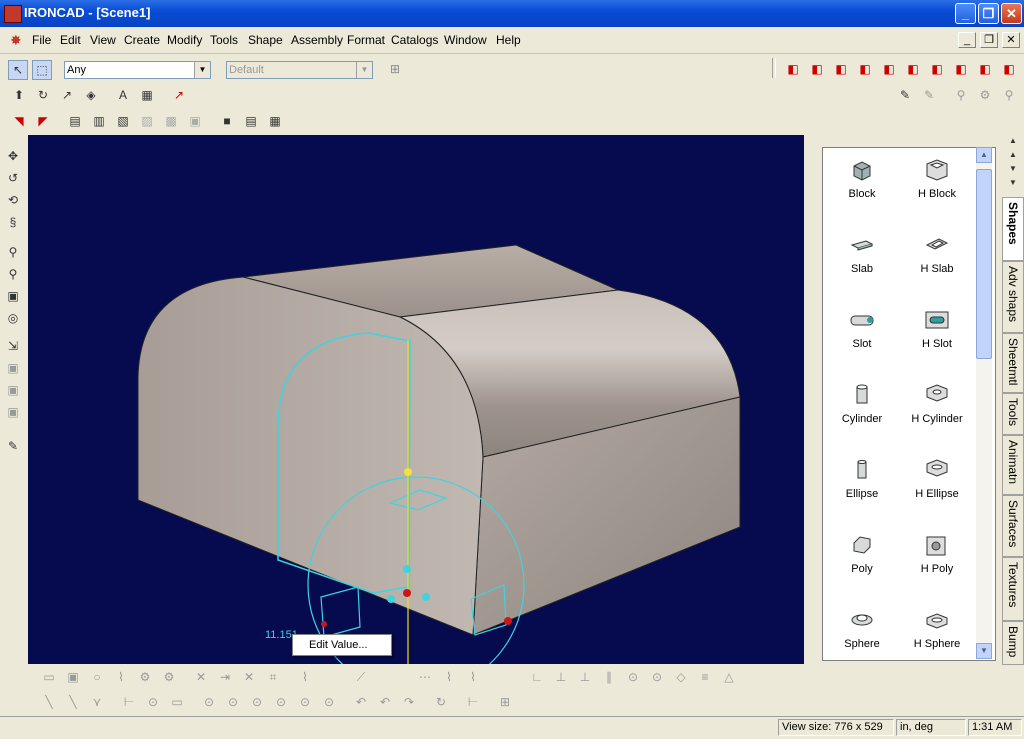 The height and width of the screenshot is (739, 1024). What do you see at coordinates (123, 121) in the screenshot?
I see `split-icon: ▧` at bounding box center [123, 121].